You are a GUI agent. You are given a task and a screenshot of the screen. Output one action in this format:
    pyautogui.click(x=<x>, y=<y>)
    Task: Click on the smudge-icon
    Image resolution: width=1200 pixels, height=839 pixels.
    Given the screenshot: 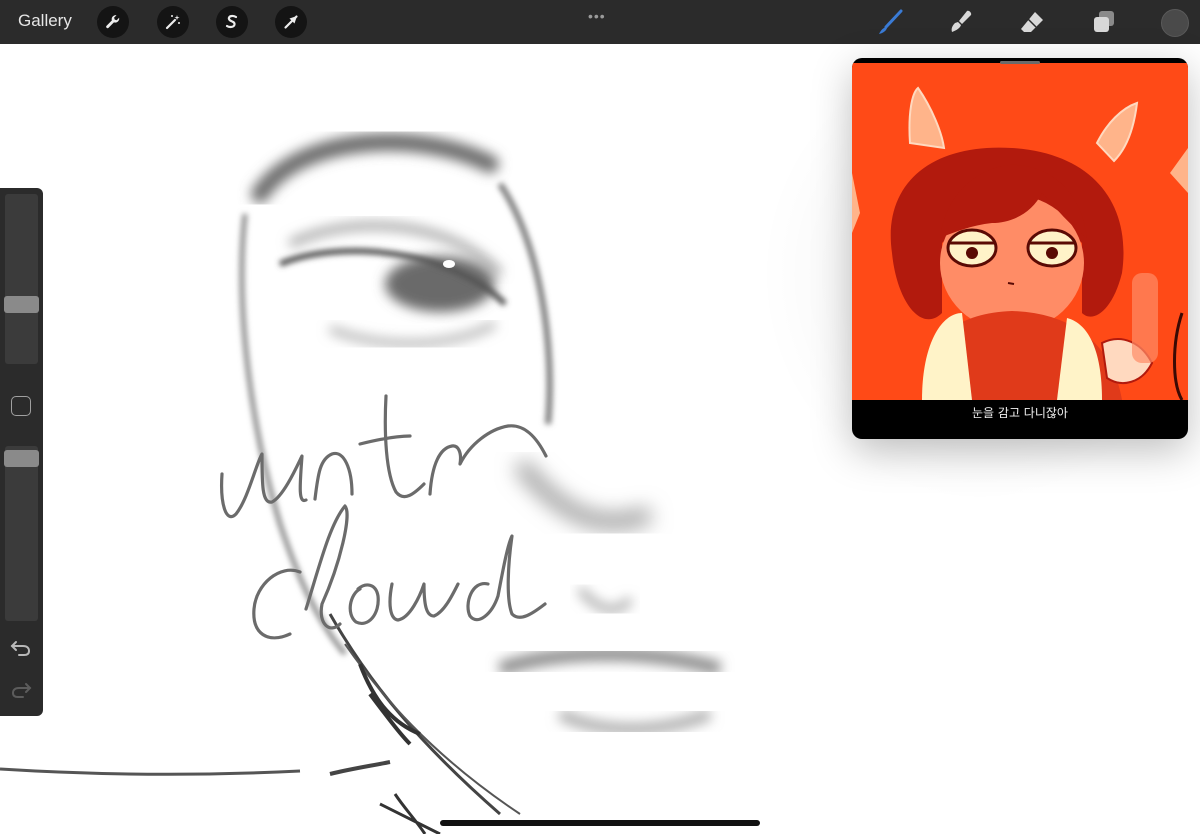 What is the action you would take?
    pyautogui.click(x=961, y=21)
    